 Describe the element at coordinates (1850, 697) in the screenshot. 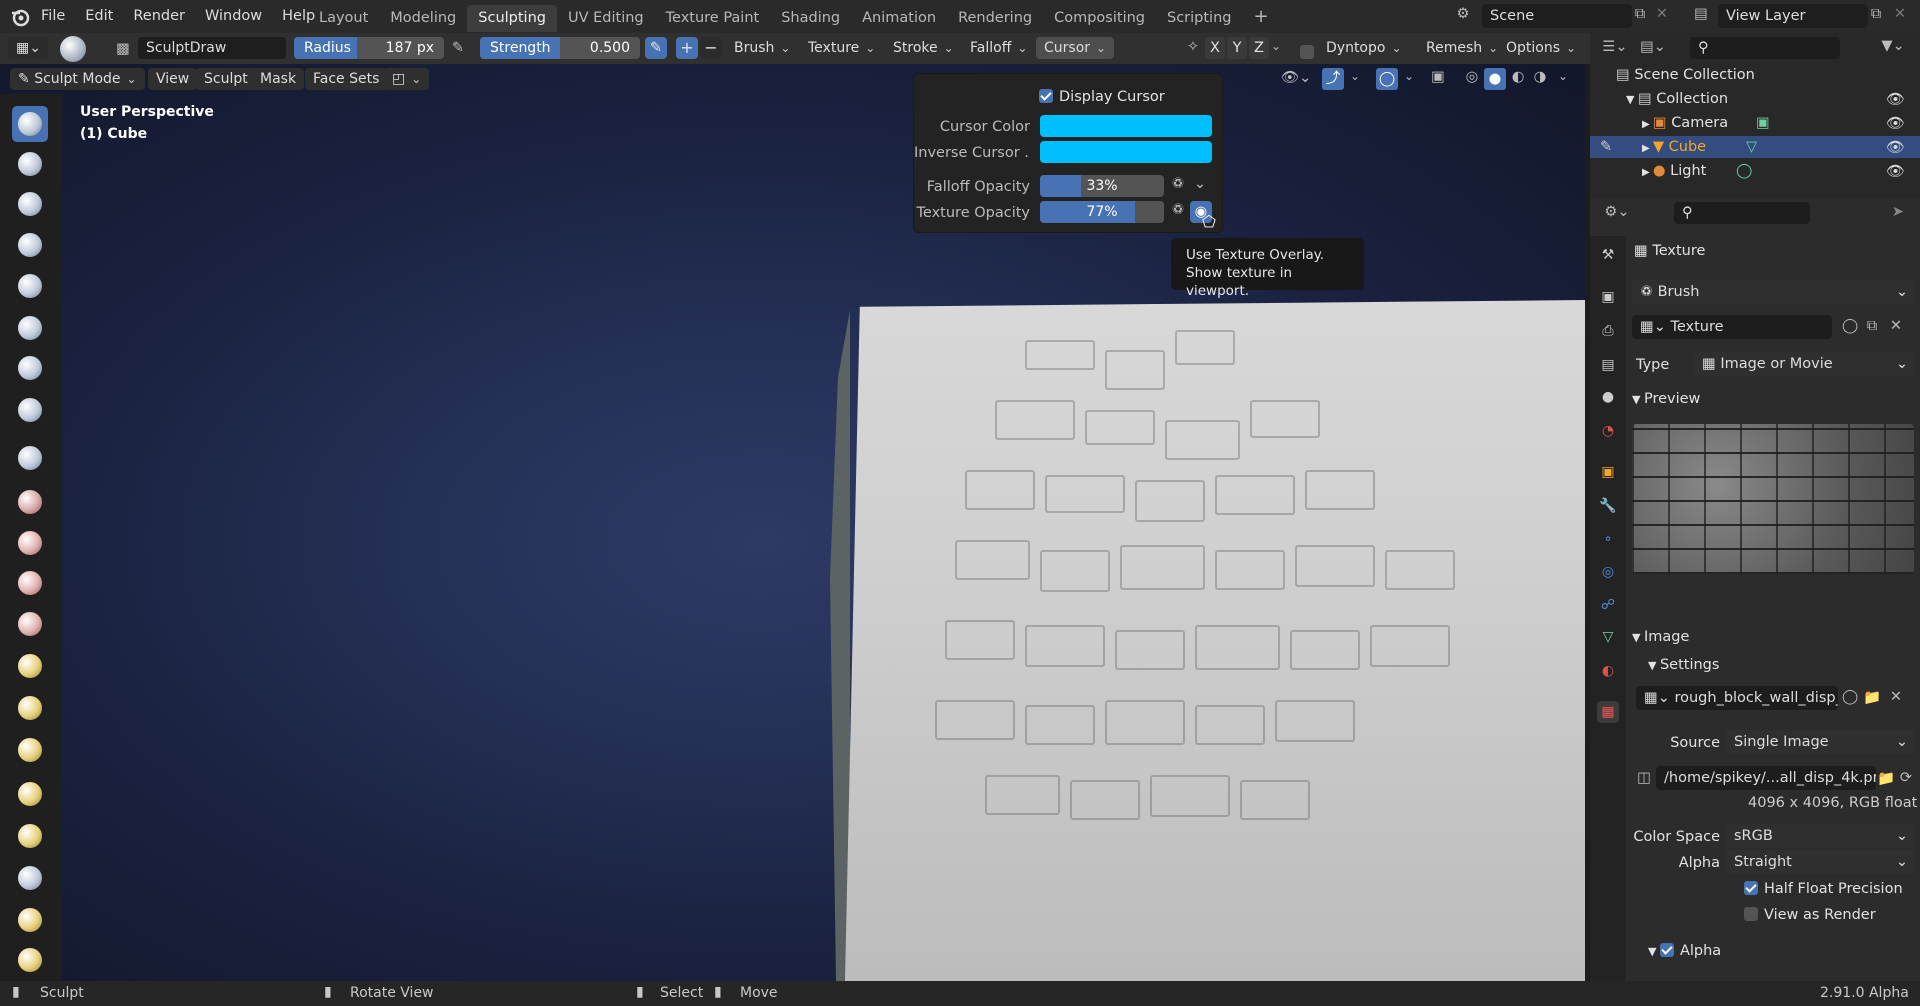

I see `image-fake-user-icon: ◯` at that location.